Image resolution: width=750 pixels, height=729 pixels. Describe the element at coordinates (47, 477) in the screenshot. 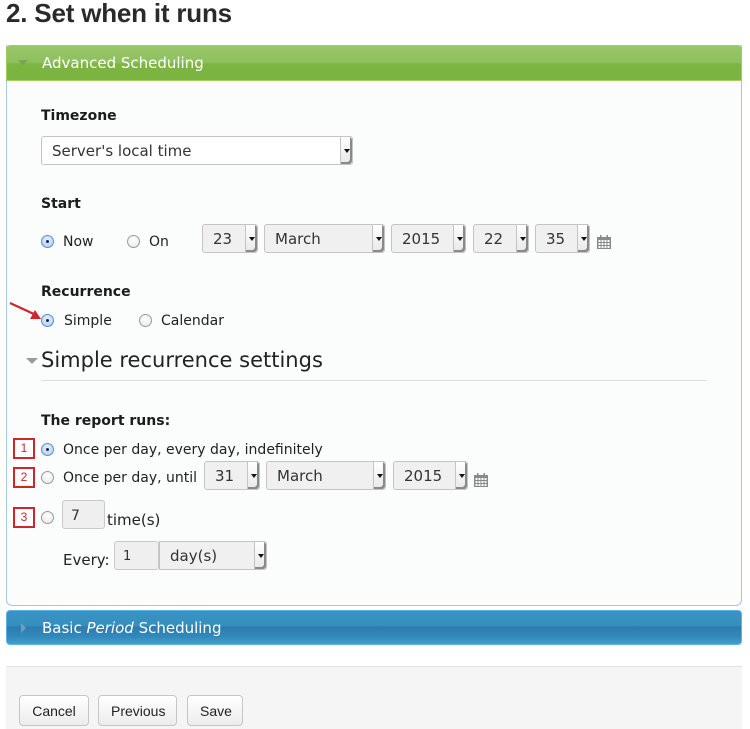

I see `run-until-radio` at that location.